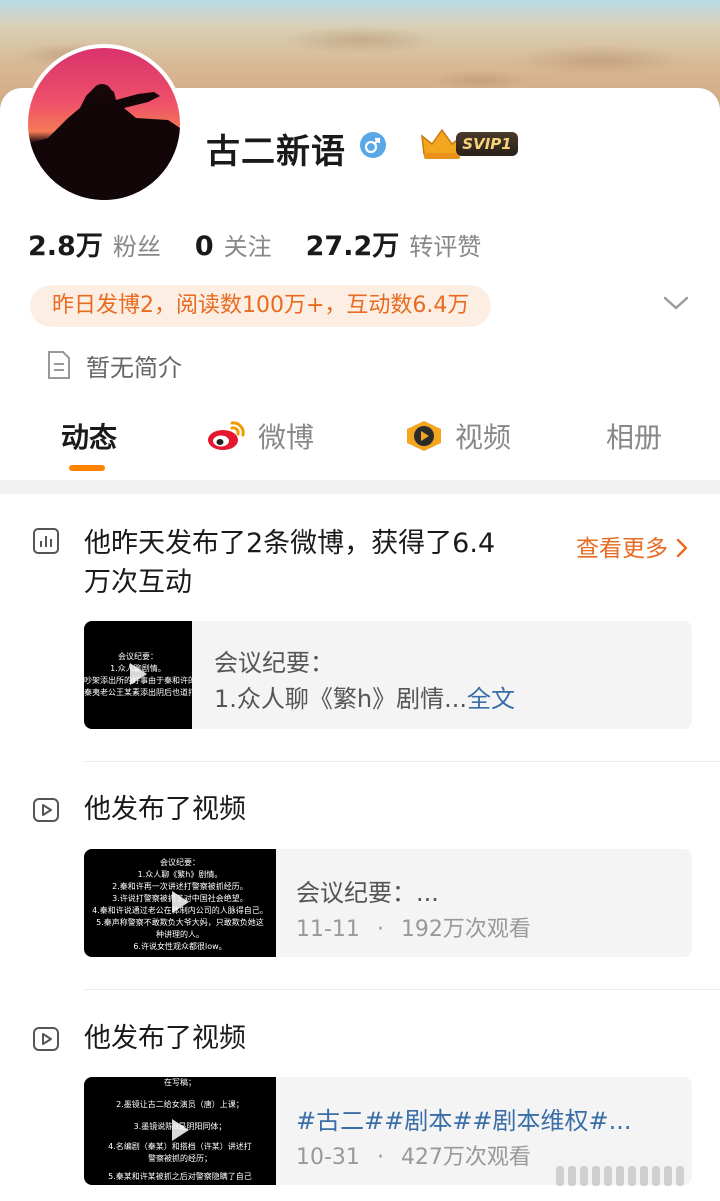  I want to click on chevron-right-icon, so click(682, 548).